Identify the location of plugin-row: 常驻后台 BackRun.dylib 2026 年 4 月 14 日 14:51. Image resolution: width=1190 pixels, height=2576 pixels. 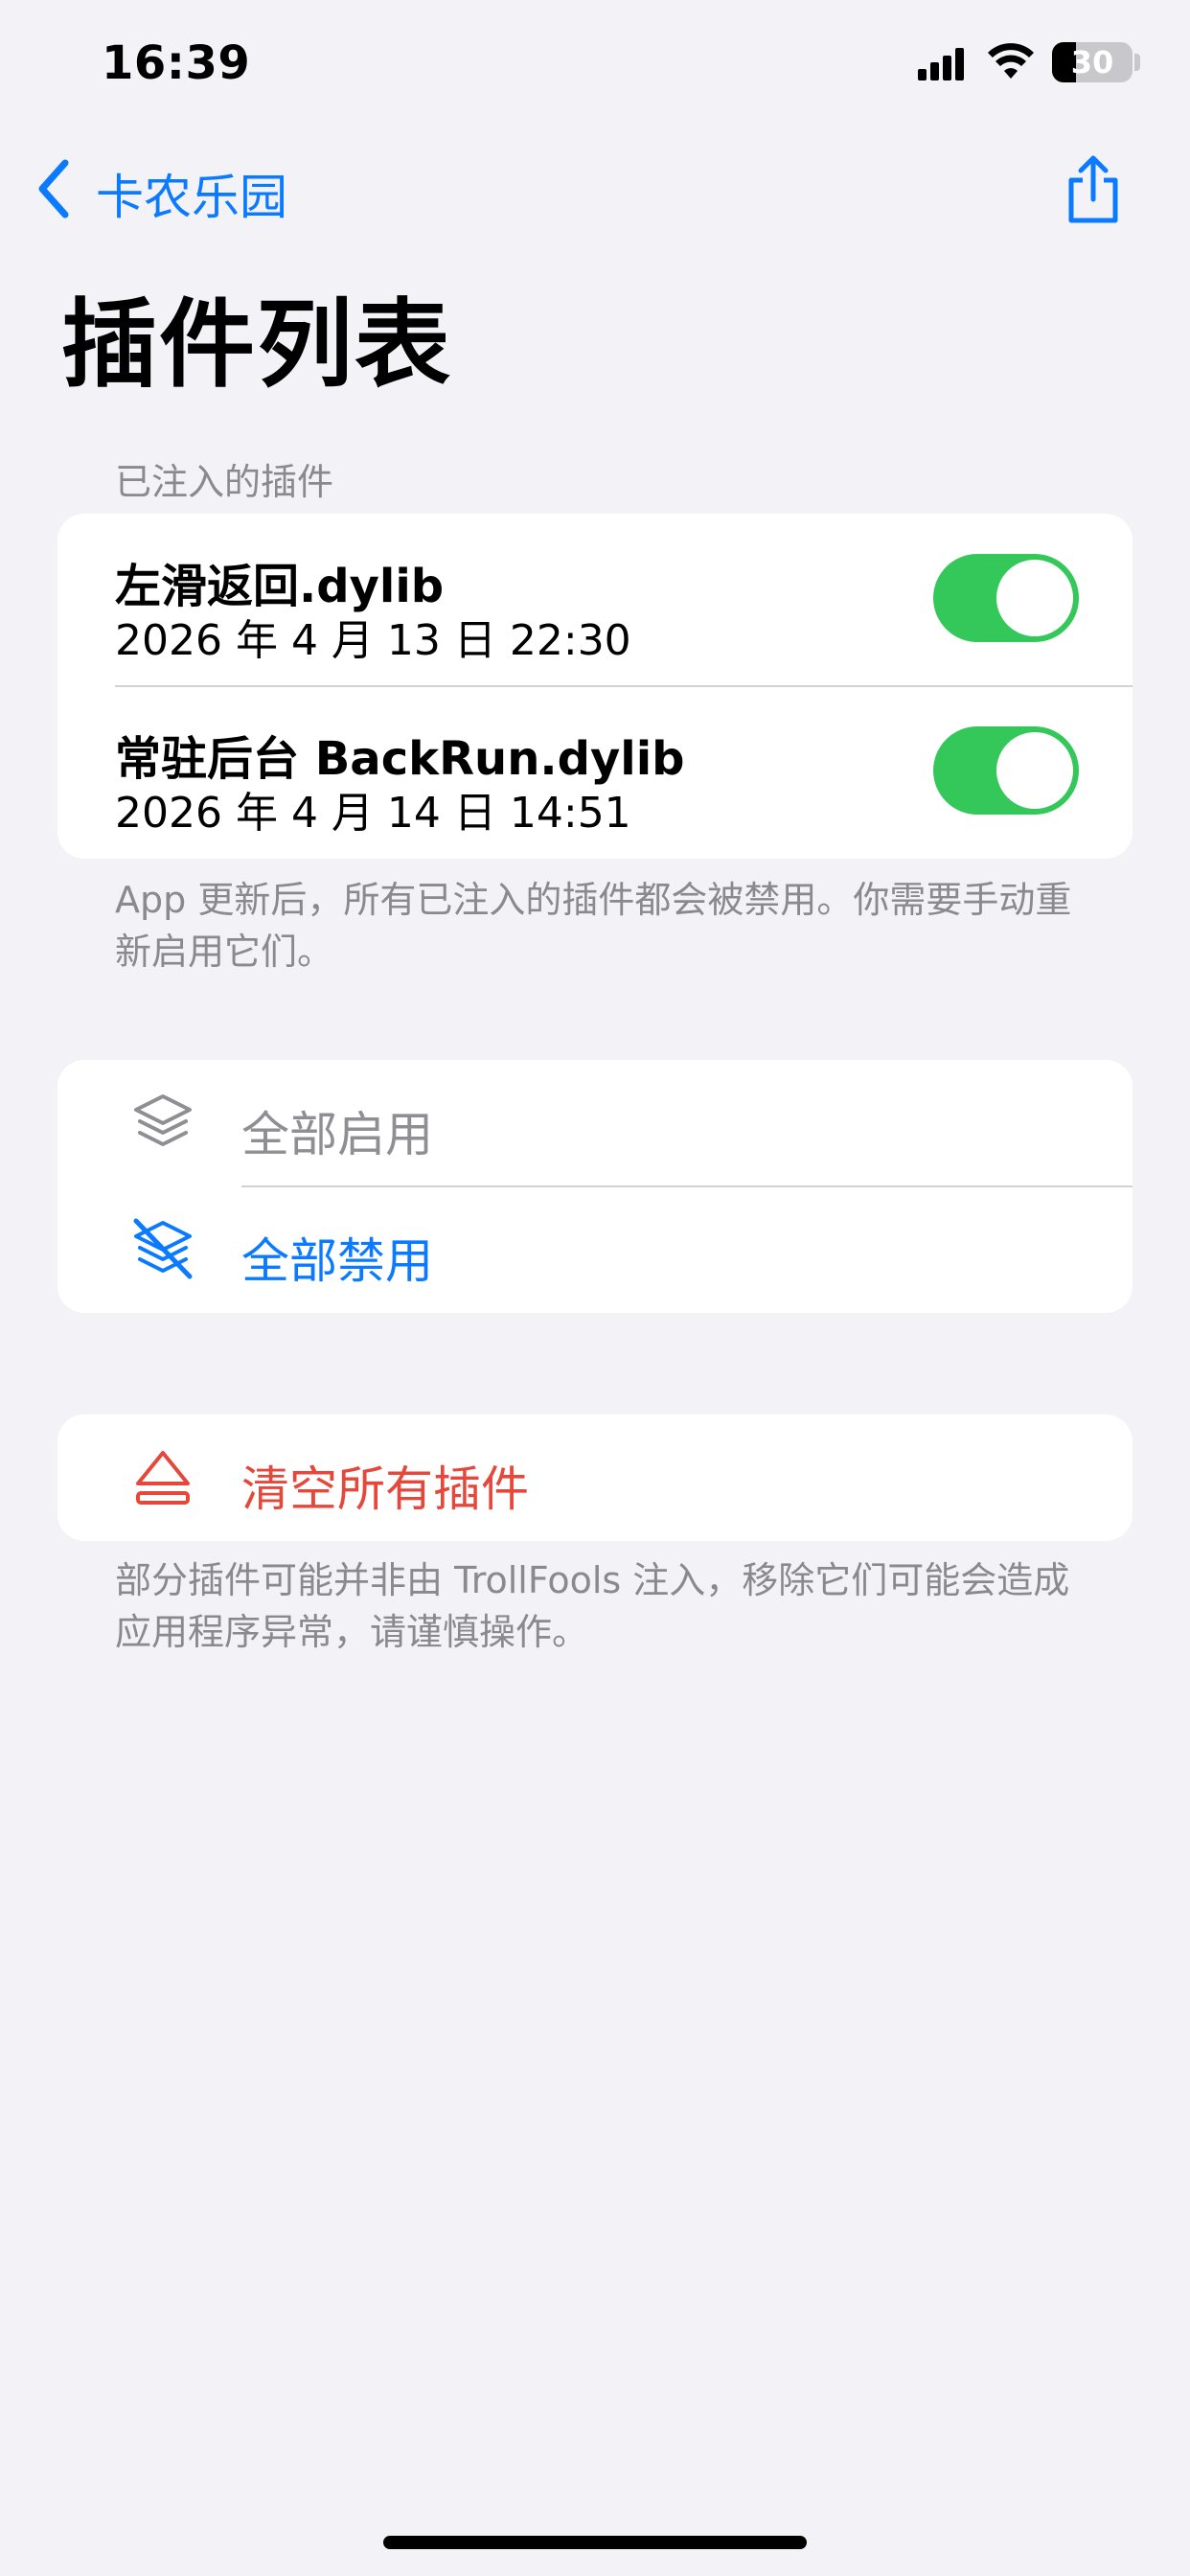
(595, 772).